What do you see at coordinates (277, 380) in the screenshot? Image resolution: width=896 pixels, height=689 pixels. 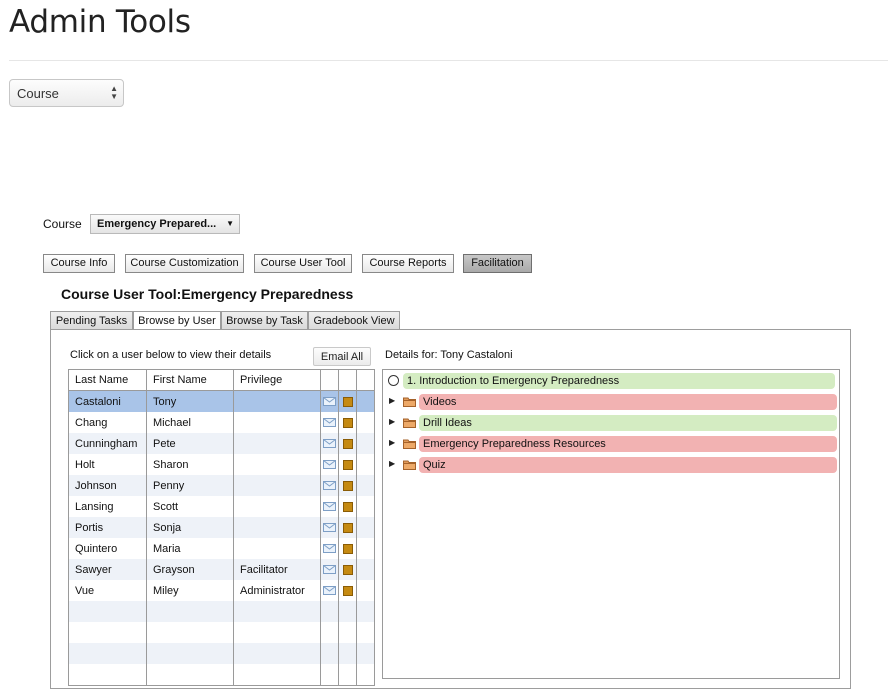 I see `column-header-privilege: Privilege` at bounding box center [277, 380].